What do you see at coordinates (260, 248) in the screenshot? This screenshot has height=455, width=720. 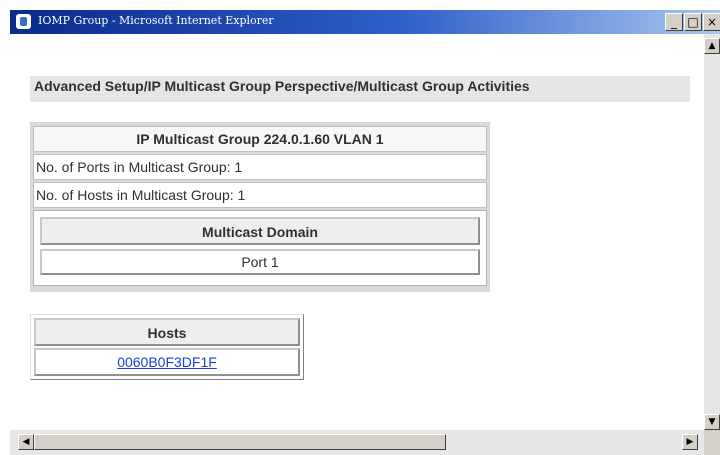 I see `multicast-domain-table: Multicast Domain Port 1` at bounding box center [260, 248].